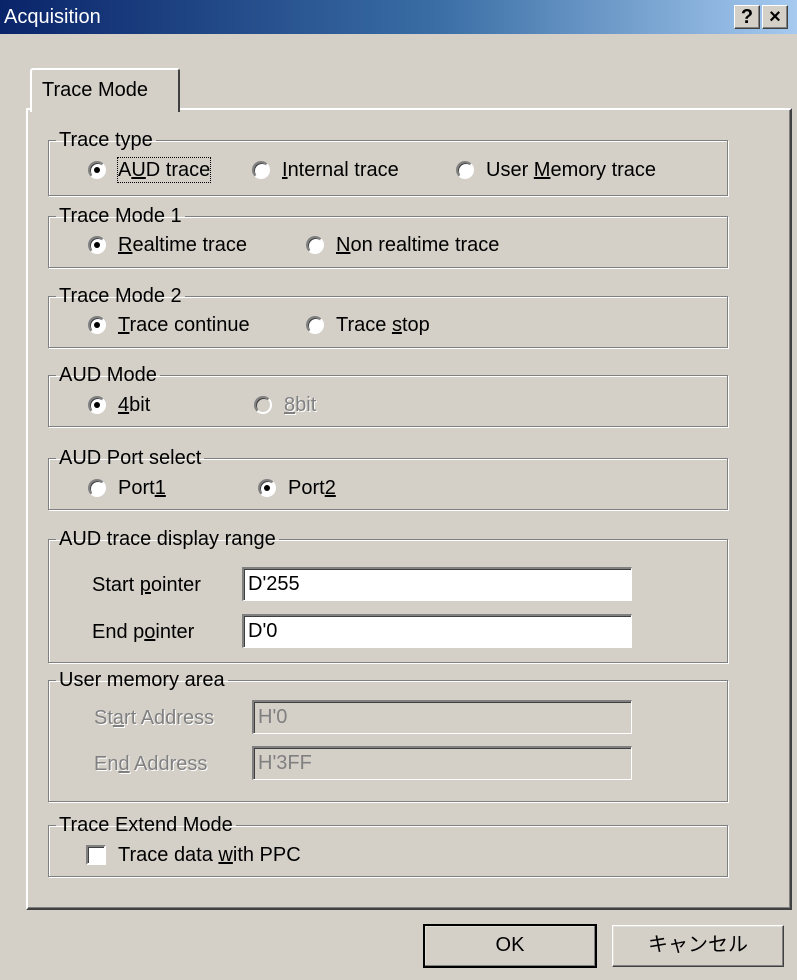 This screenshot has width=797, height=980. Describe the element at coordinates (142, 488) in the screenshot. I see `port1-label: Port1` at that location.